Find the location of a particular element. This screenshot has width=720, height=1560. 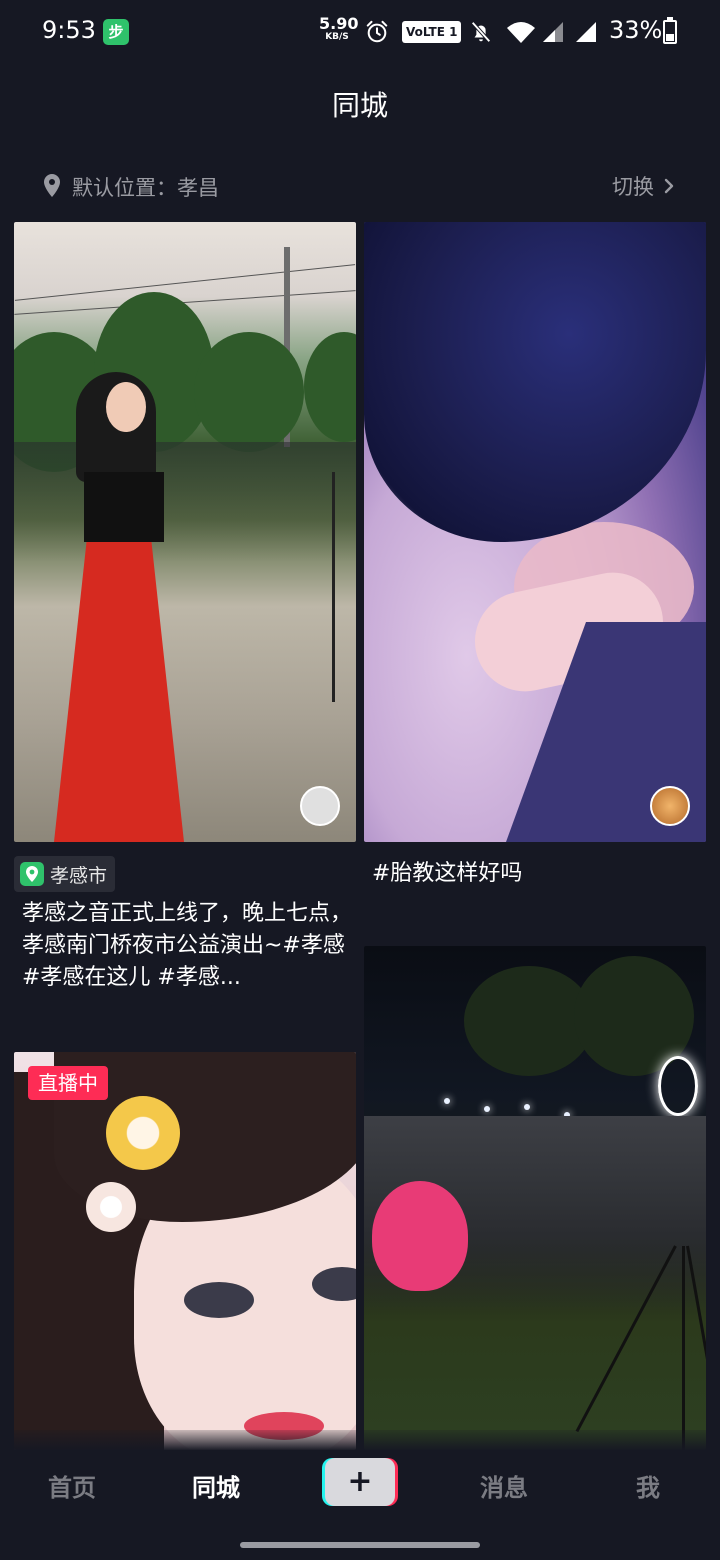

status-bar: 9:53 步 5.90 KB/S VoLTE 1 33% is located at coordinates (360, 32).